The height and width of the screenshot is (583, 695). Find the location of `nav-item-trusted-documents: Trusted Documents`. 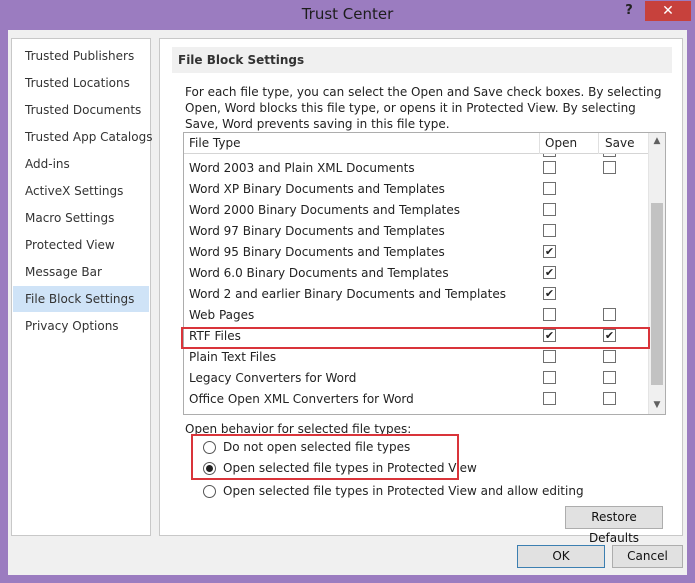

nav-item-trusted-documents: Trusted Documents is located at coordinates (81, 110).